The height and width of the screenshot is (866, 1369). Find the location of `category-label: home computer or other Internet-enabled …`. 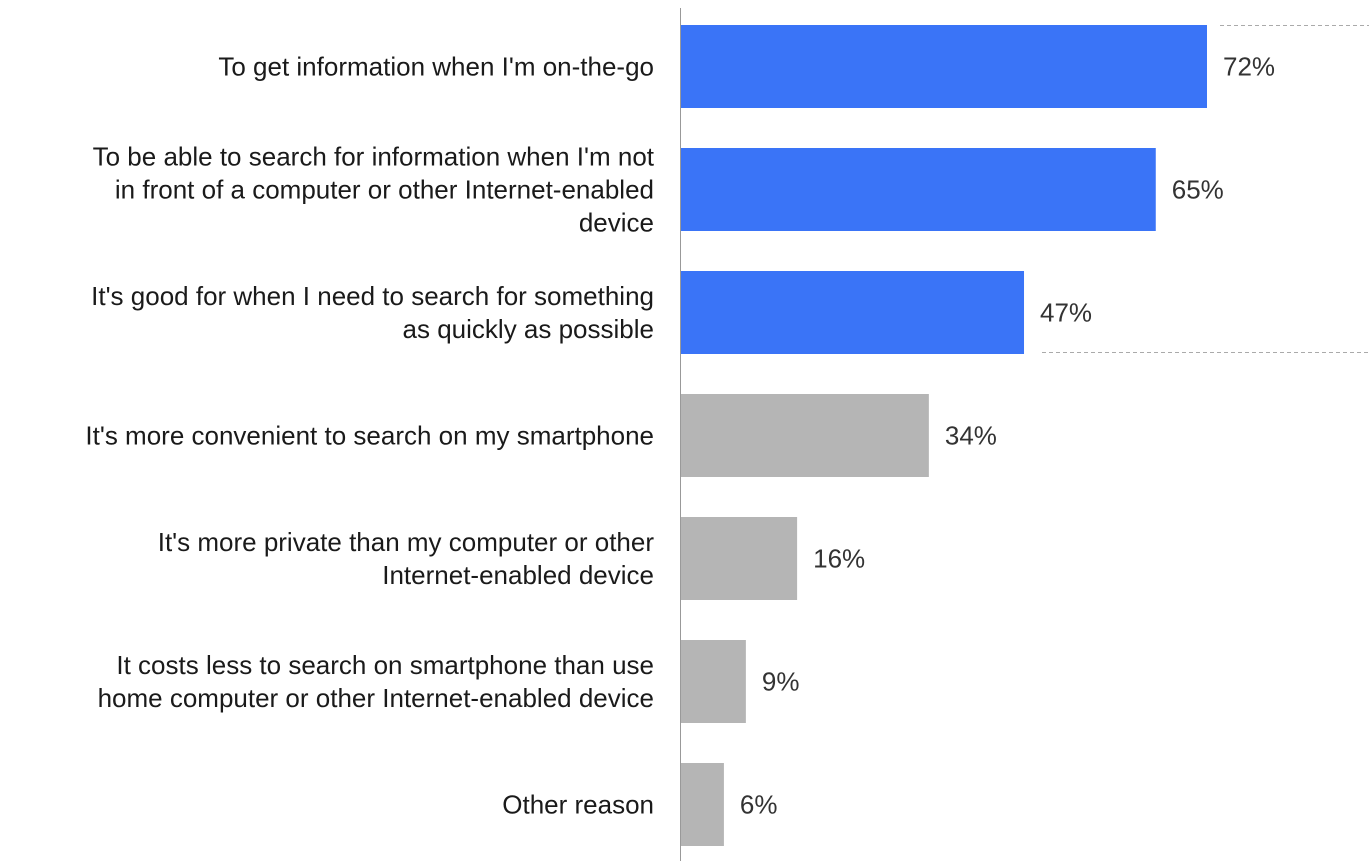

category-label: home computer or other Internet-enabled … is located at coordinates (376, 698).